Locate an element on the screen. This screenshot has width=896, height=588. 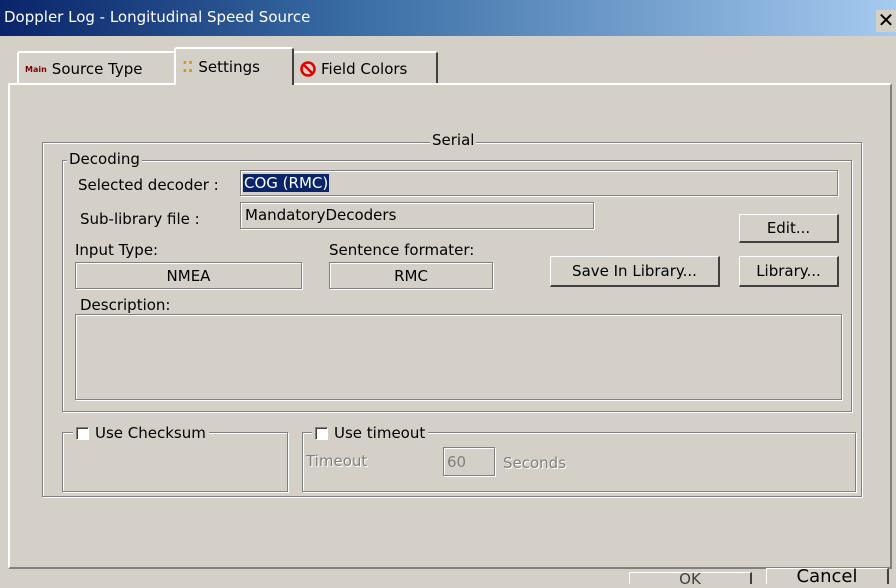
tab-label: Field Colors is located at coordinates (364, 69).